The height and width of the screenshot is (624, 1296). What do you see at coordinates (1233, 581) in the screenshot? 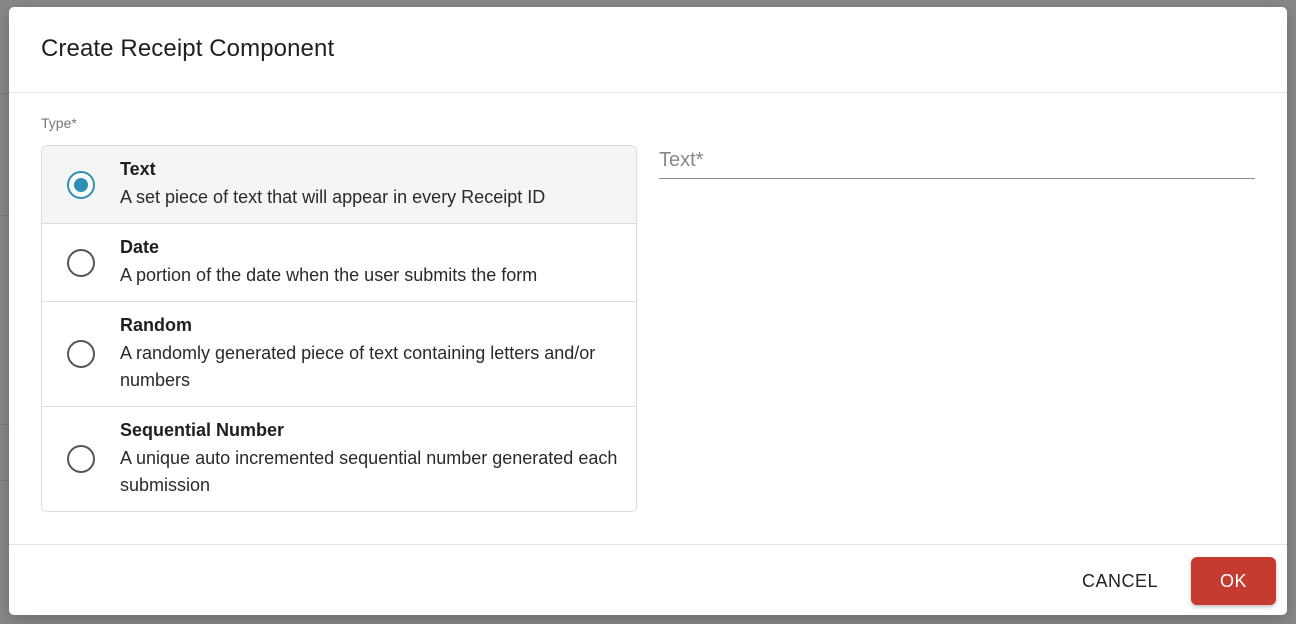
I see `ok-button: OK` at bounding box center [1233, 581].